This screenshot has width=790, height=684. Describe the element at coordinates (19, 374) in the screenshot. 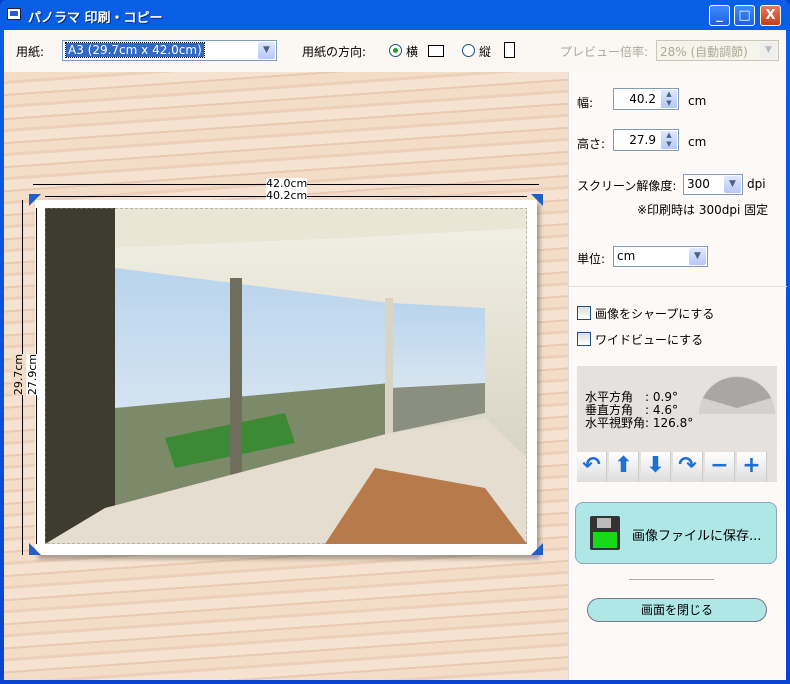

I see `paper-height-label: 29.7cm` at that location.